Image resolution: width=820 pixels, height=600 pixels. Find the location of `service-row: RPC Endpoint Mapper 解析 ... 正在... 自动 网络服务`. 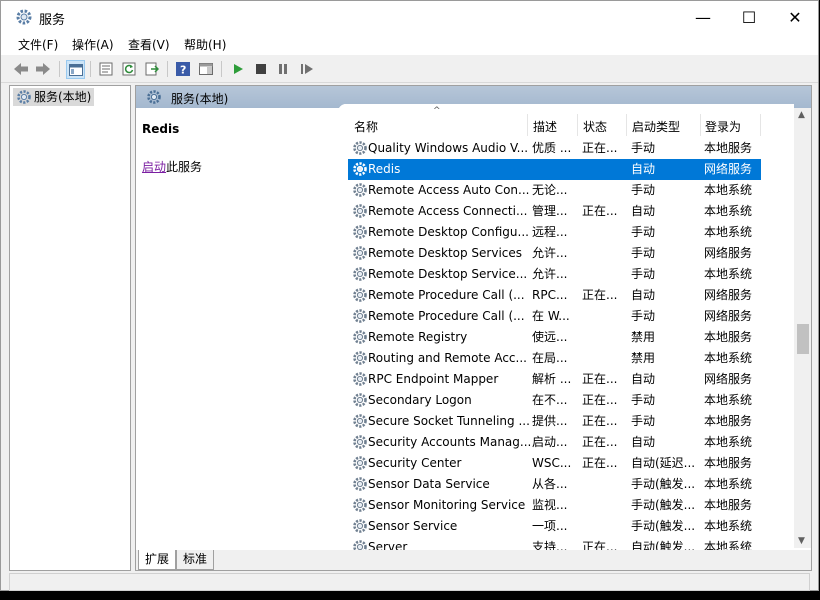

service-row: RPC Endpoint Mapper 解析 ... 正在... 自动 网络服务 is located at coordinates (554, 379).